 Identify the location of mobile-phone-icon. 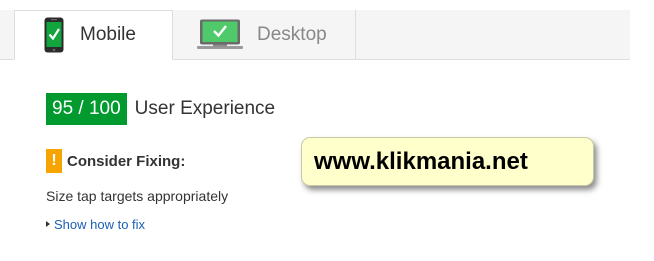
(54, 35).